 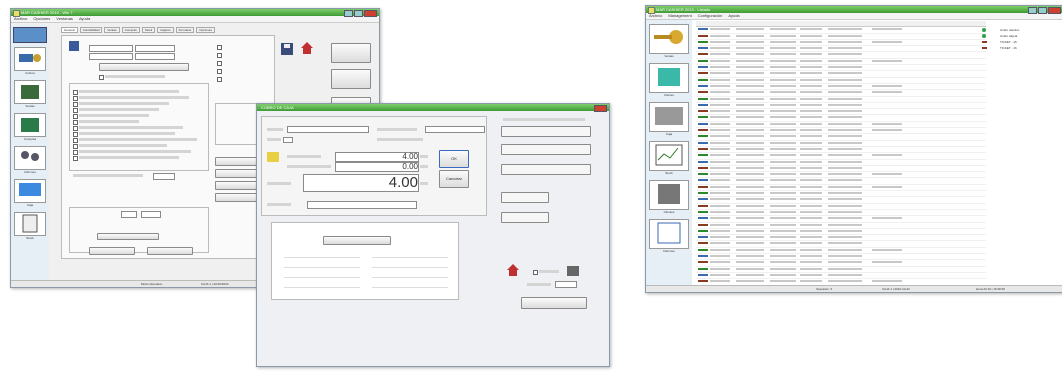 What do you see at coordinates (135, 151) in the screenshot?
I see `option-label` at bounding box center [135, 151].